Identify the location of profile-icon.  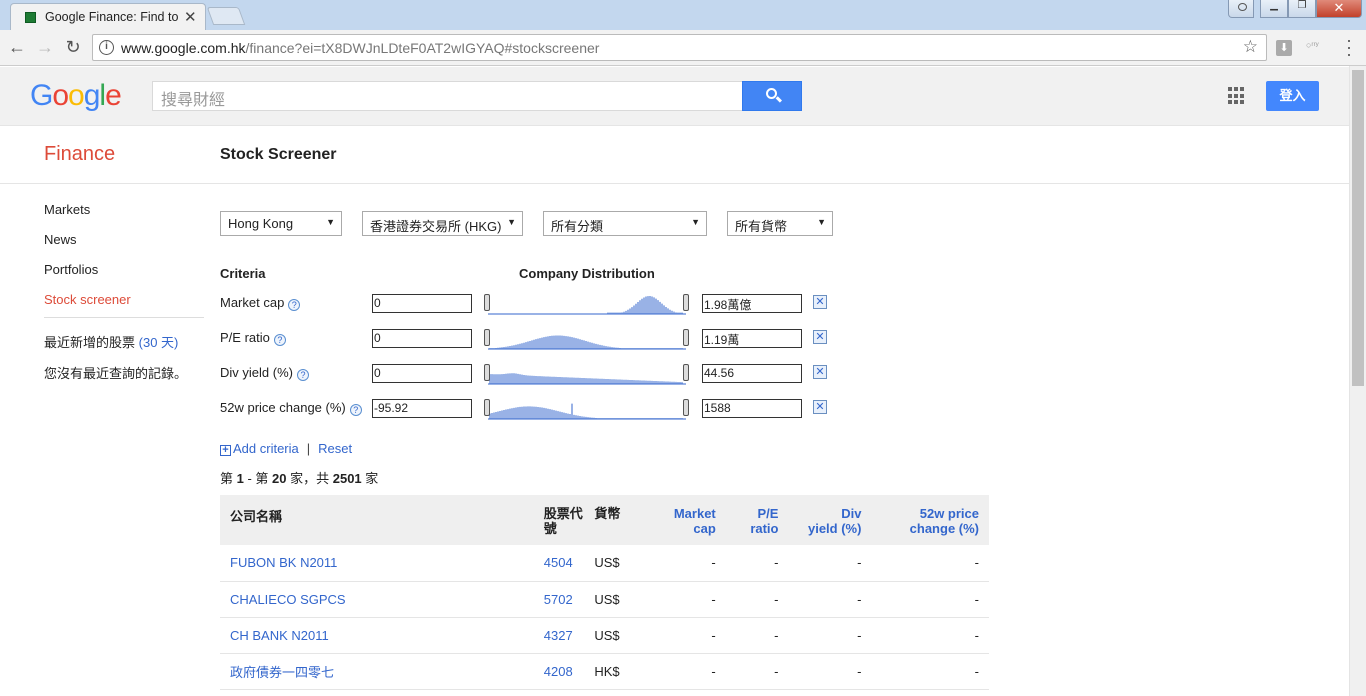
(1241, 9).